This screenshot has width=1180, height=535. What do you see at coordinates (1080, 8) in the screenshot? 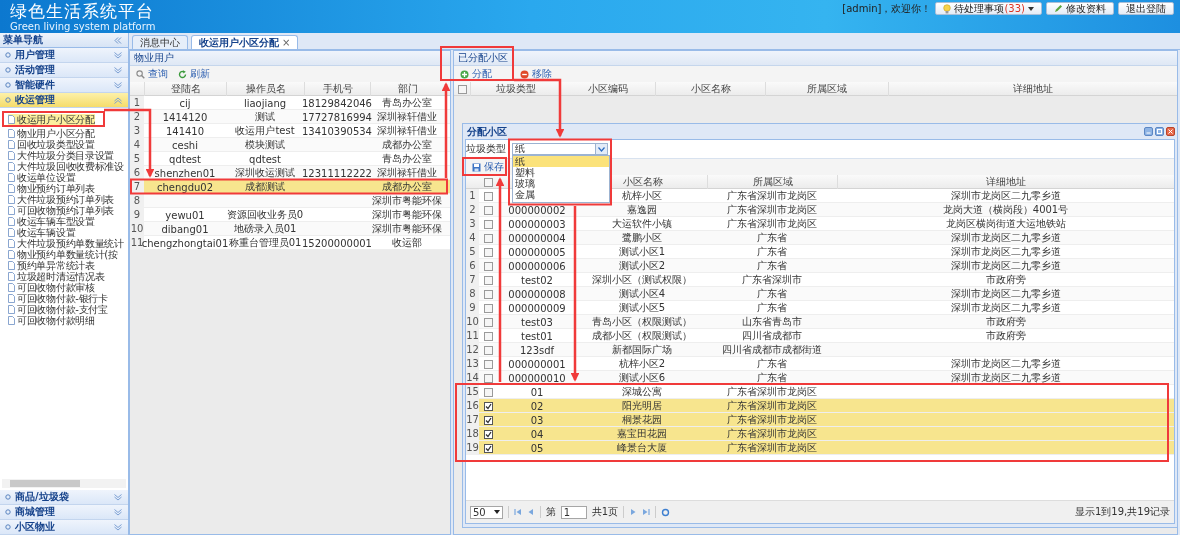
I see `edit-profile-button: 修改资料` at bounding box center [1080, 8].